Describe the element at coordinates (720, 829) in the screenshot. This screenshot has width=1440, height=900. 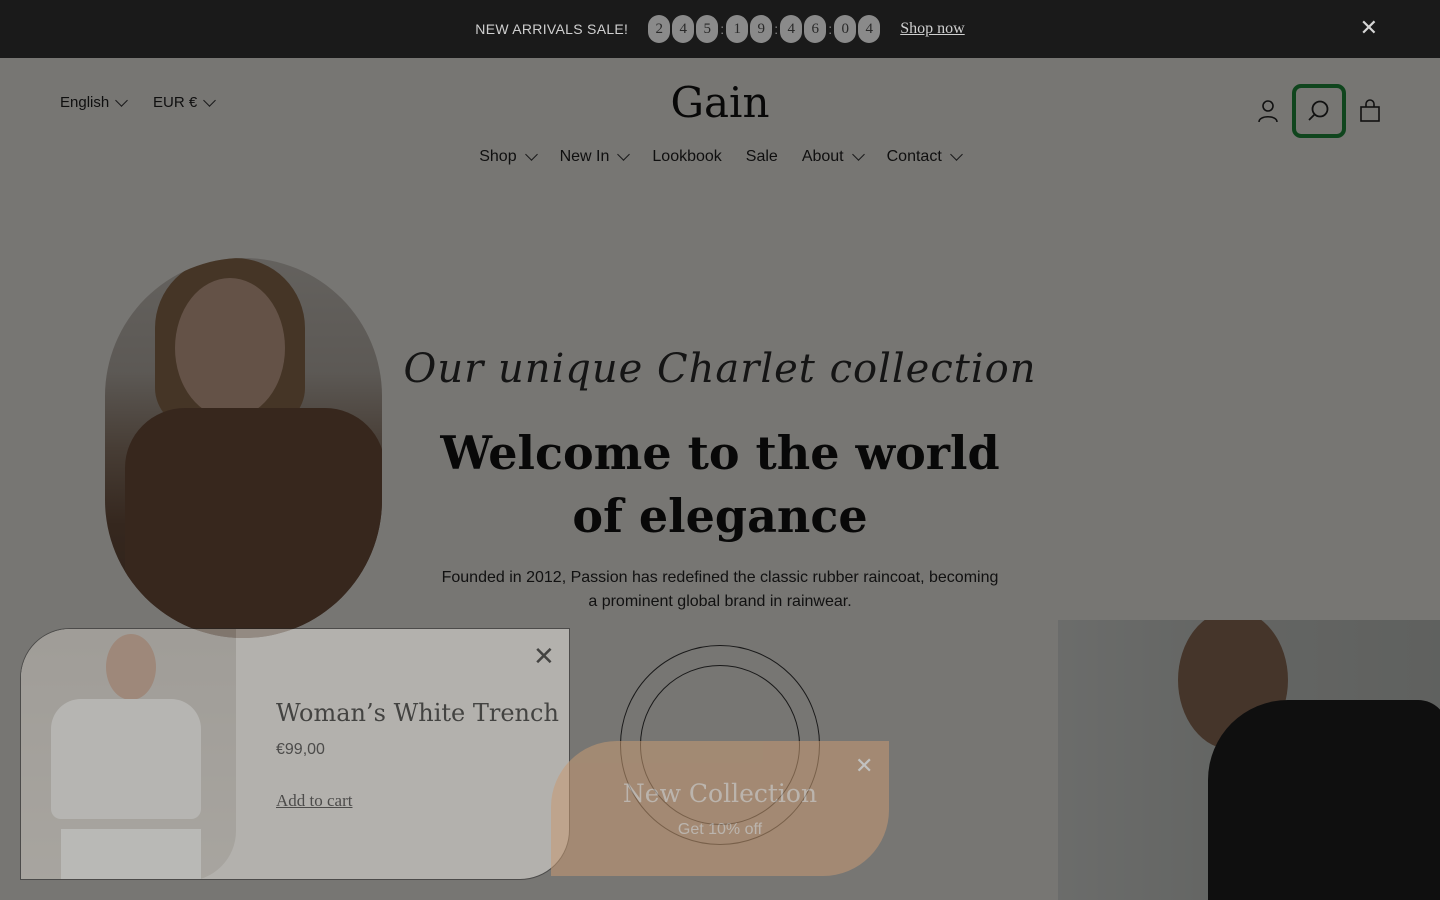
I see `collection-subtitle: Get 10% off` at that location.